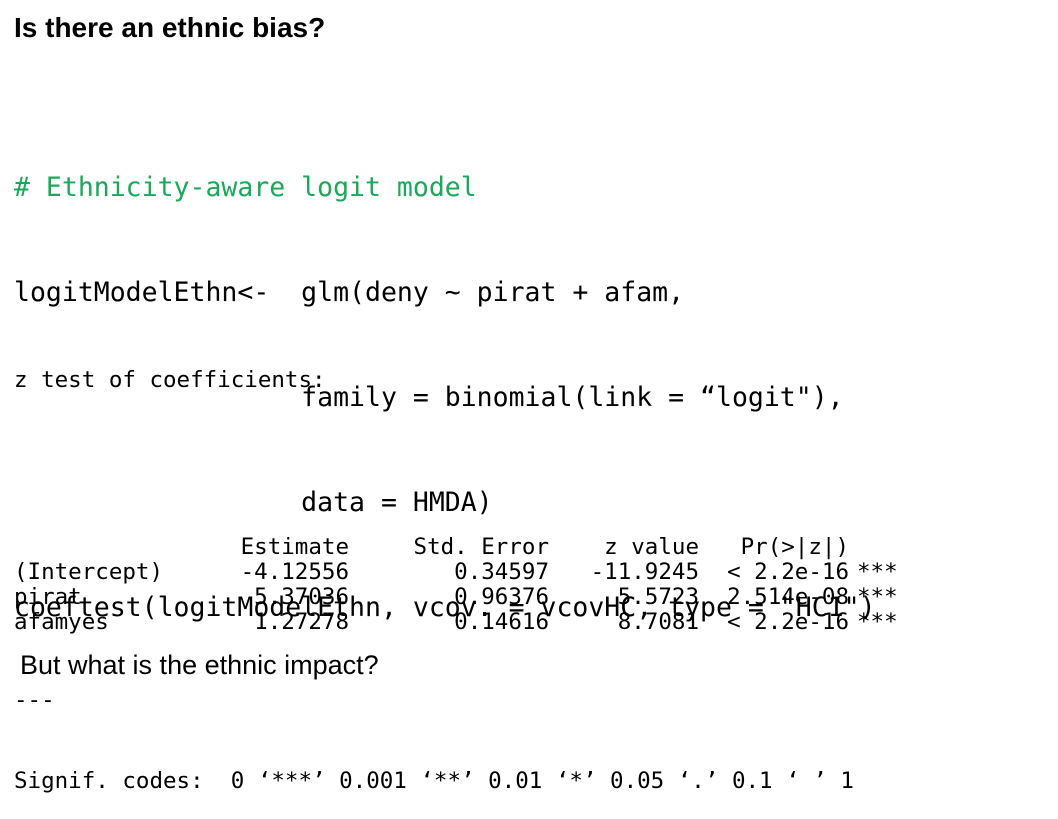 The width and height of the screenshot is (1058, 819). Describe the element at coordinates (61, 622) in the screenshot. I see `table-row-name: afamyes` at that location.